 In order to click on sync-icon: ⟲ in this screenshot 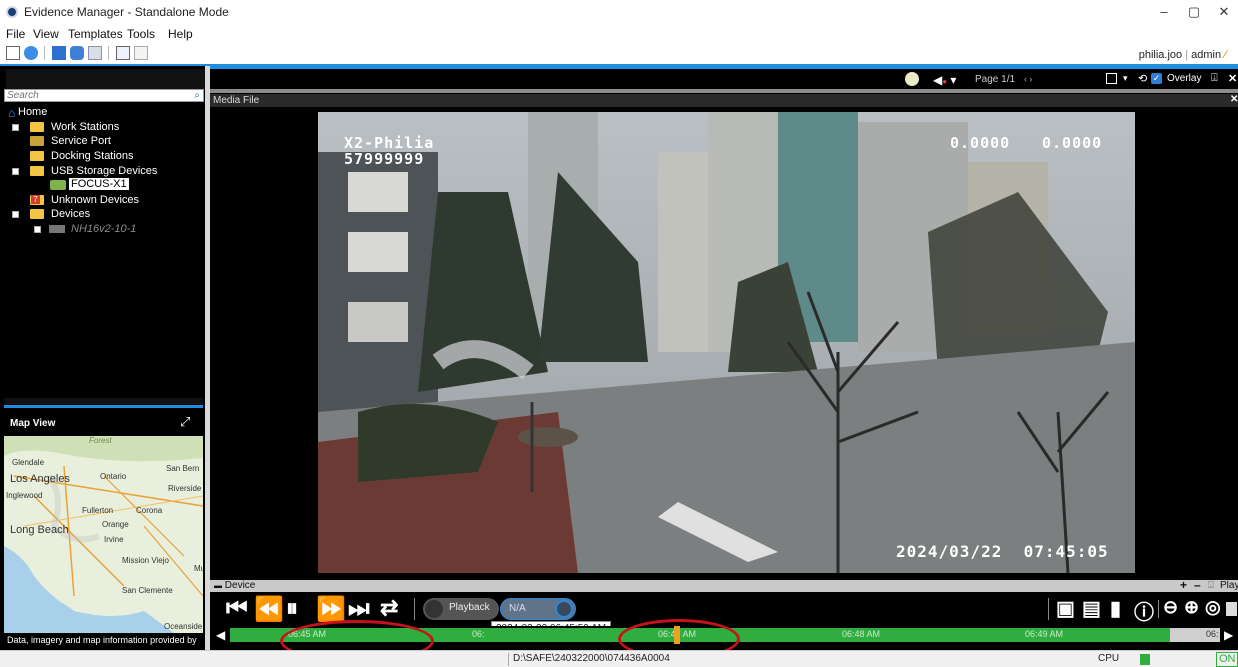, I will do `click(1142, 78)`.